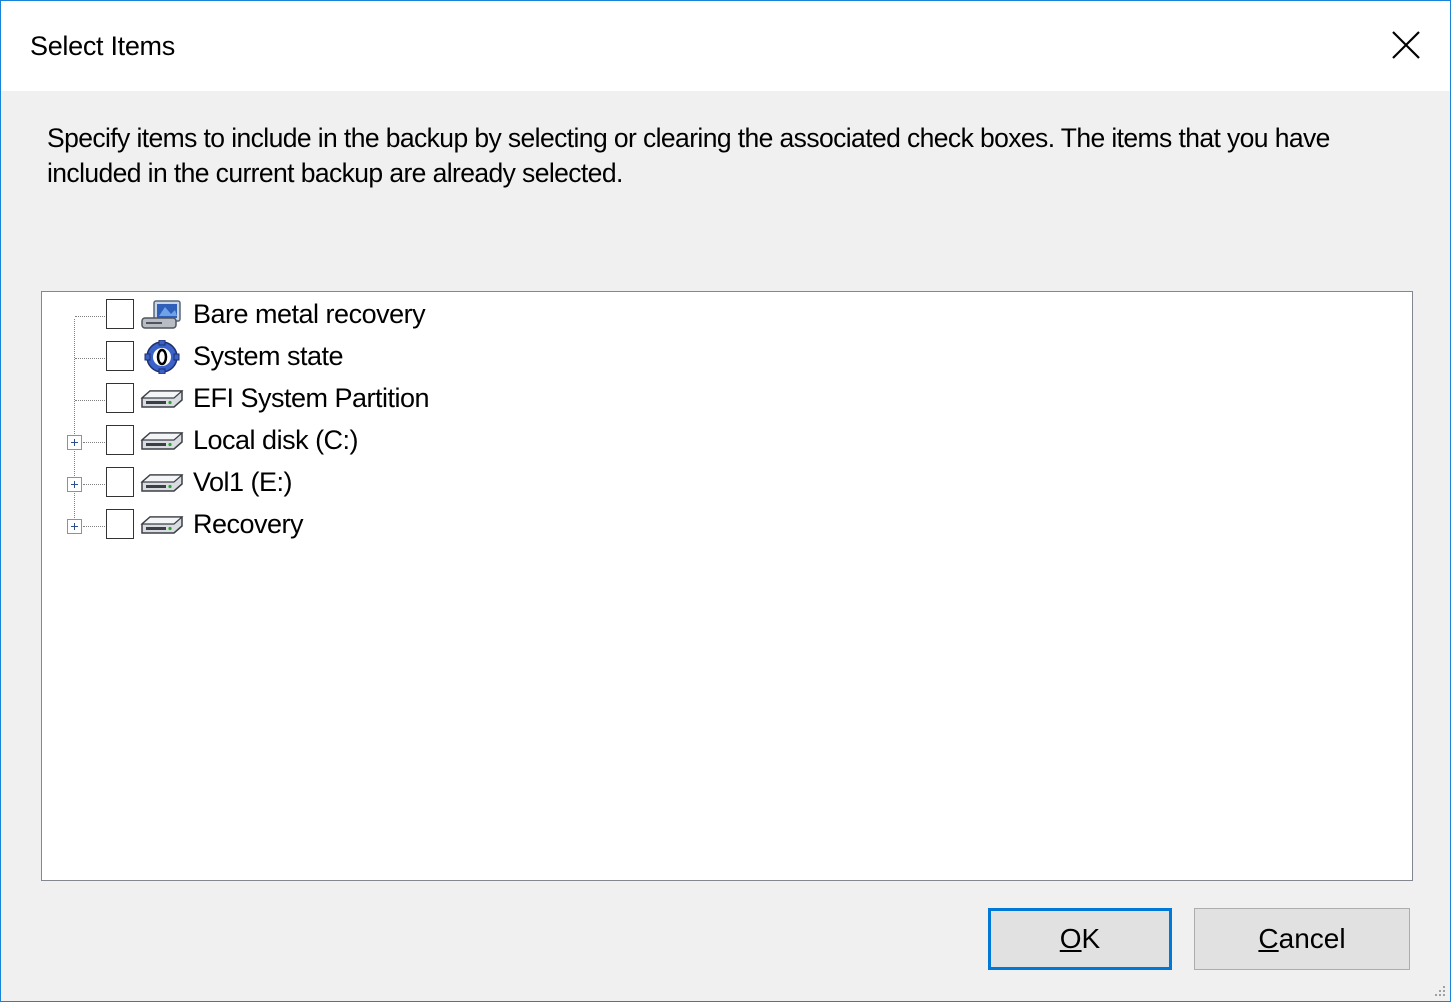 The height and width of the screenshot is (1002, 1451). Describe the element at coordinates (1091, 938) in the screenshot. I see `ok-label-rest: K` at that location.